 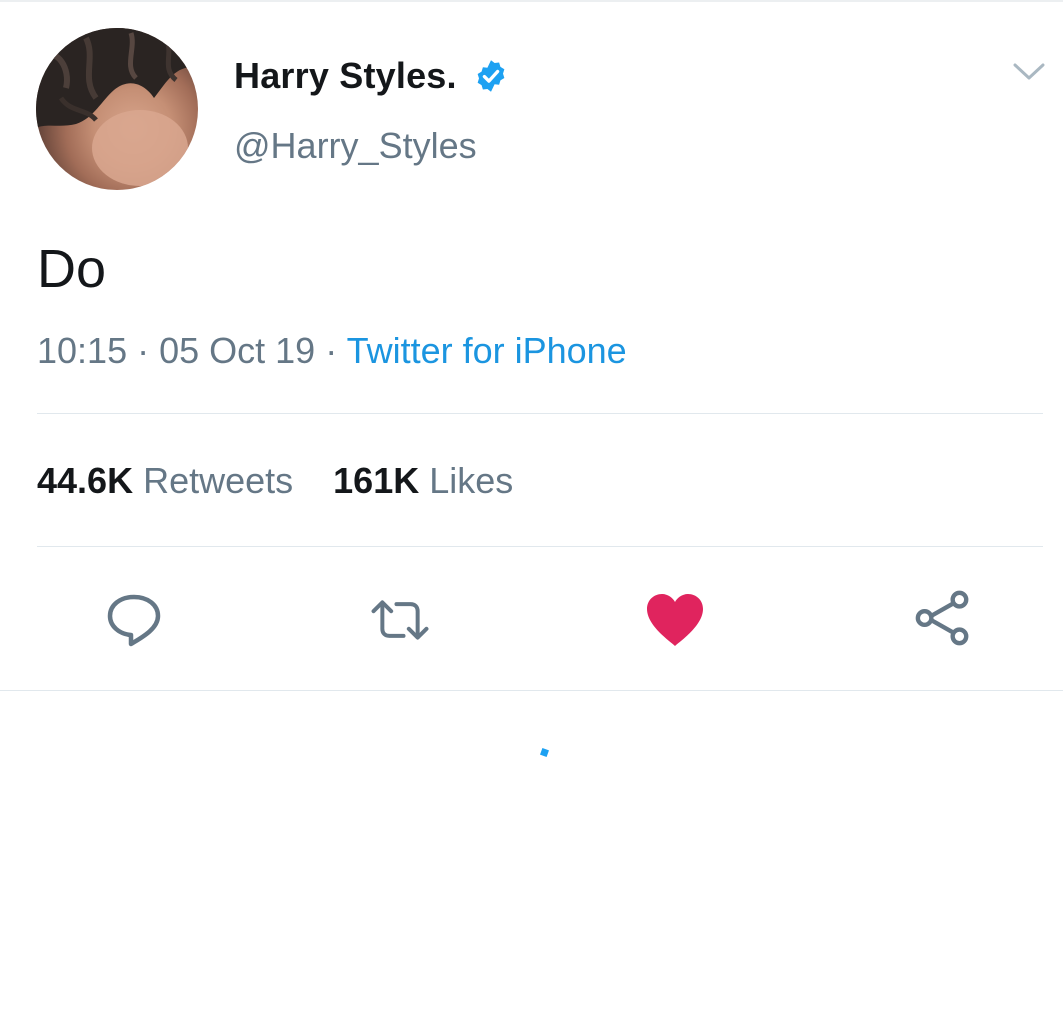 I want to click on tweet-meta: 10:15 · 05 Oct 19 · Twitter for iPhone, so click(x=332, y=351).